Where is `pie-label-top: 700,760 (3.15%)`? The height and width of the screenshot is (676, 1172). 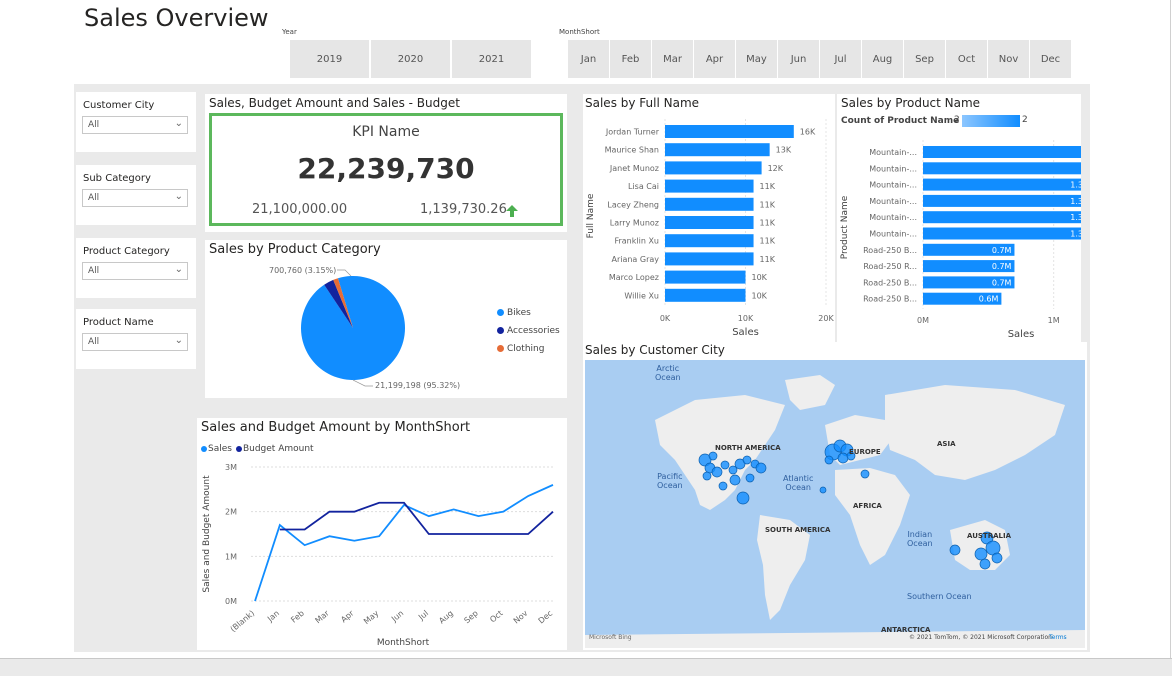
pie-label-top: 700,760 (3.15%) is located at coordinates (303, 270).